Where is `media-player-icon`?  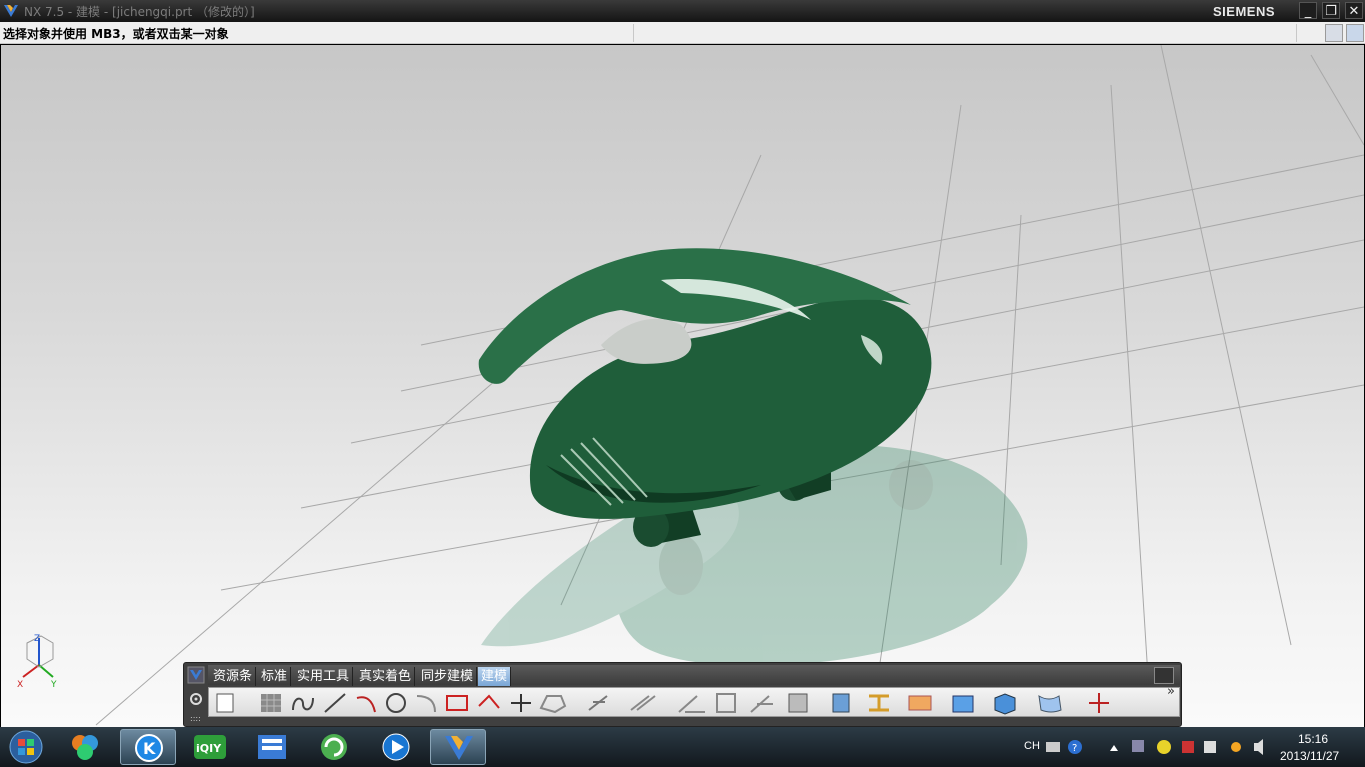
media-player-icon is located at coordinates (396, 747).